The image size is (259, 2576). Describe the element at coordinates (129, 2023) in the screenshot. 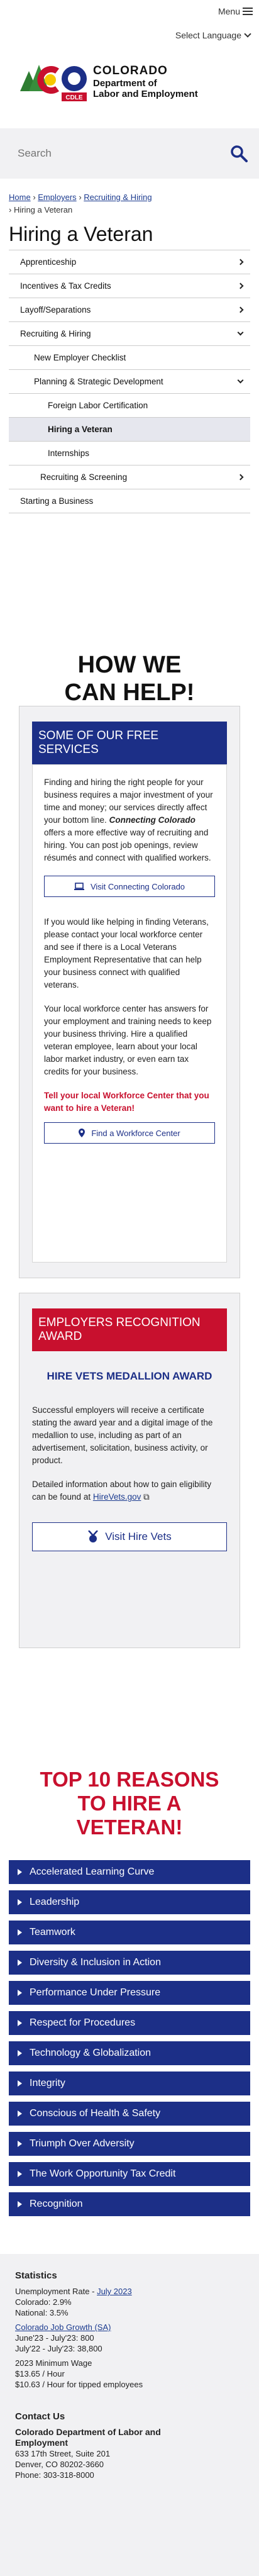

I see `reason-accordion: Respect for Procedures` at that location.